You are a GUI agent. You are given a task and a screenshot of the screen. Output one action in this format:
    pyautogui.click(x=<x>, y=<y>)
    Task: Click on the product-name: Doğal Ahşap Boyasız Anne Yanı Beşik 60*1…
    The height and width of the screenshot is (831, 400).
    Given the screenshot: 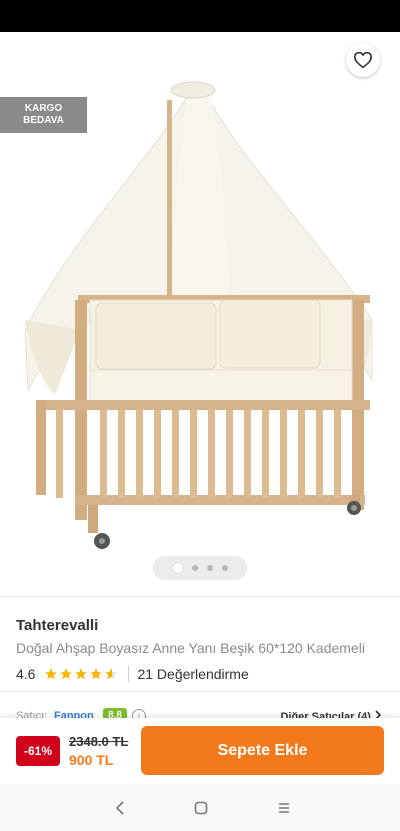 What is the action you would take?
    pyautogui.click(x=190, y=648)
    